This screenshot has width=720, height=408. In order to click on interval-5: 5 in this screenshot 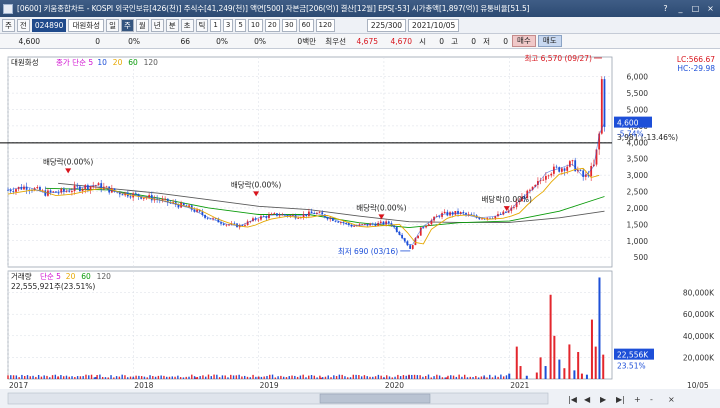, I will do `click(240, 25)`.